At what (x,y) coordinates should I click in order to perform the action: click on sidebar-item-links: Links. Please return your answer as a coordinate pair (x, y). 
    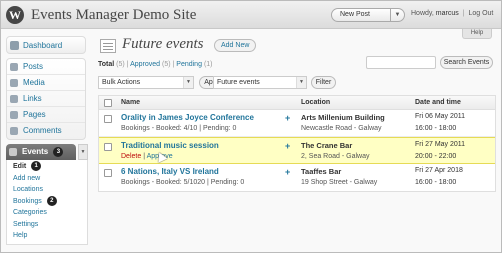
    Looking at the image, I should click on (46, 99).